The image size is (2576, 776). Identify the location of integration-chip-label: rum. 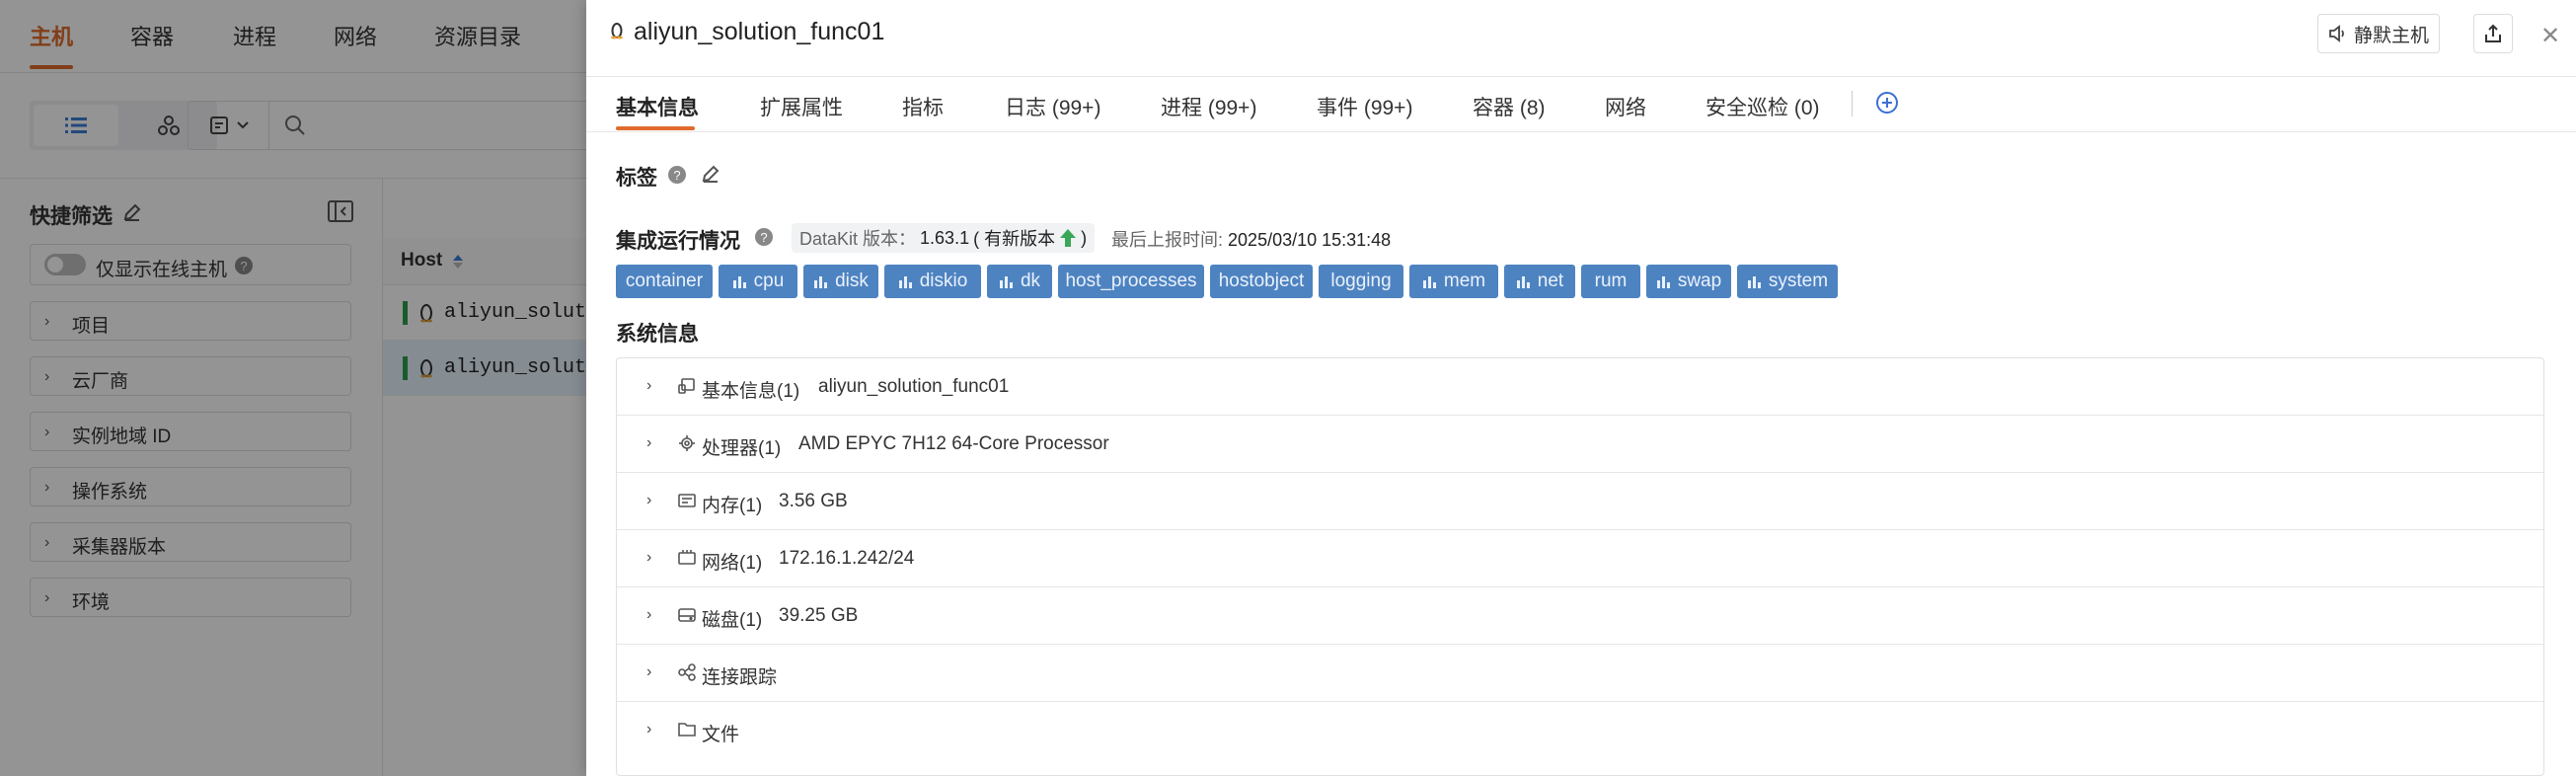
(1611, 281).